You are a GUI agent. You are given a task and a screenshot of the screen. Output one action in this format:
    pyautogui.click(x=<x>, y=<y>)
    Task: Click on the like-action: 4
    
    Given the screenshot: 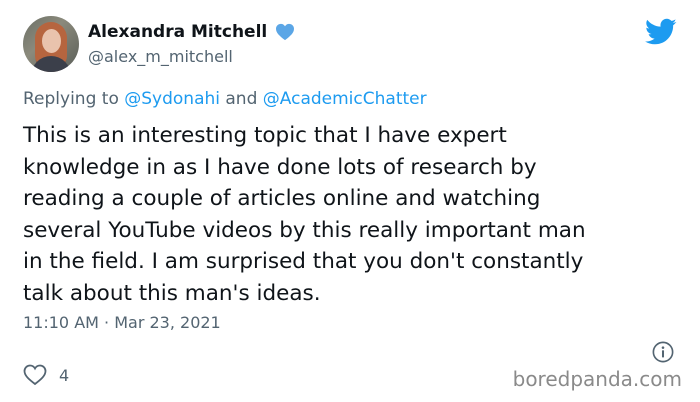 What is the action you would take?
    pyautogui.click(x=46, y=375)
    